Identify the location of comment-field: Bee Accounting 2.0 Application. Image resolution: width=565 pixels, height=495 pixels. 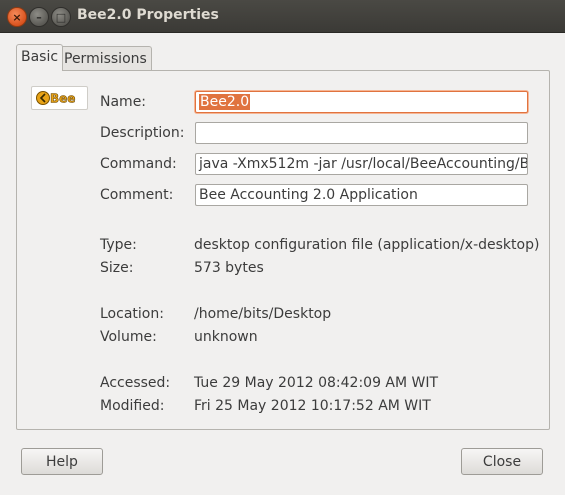
(361, 195).